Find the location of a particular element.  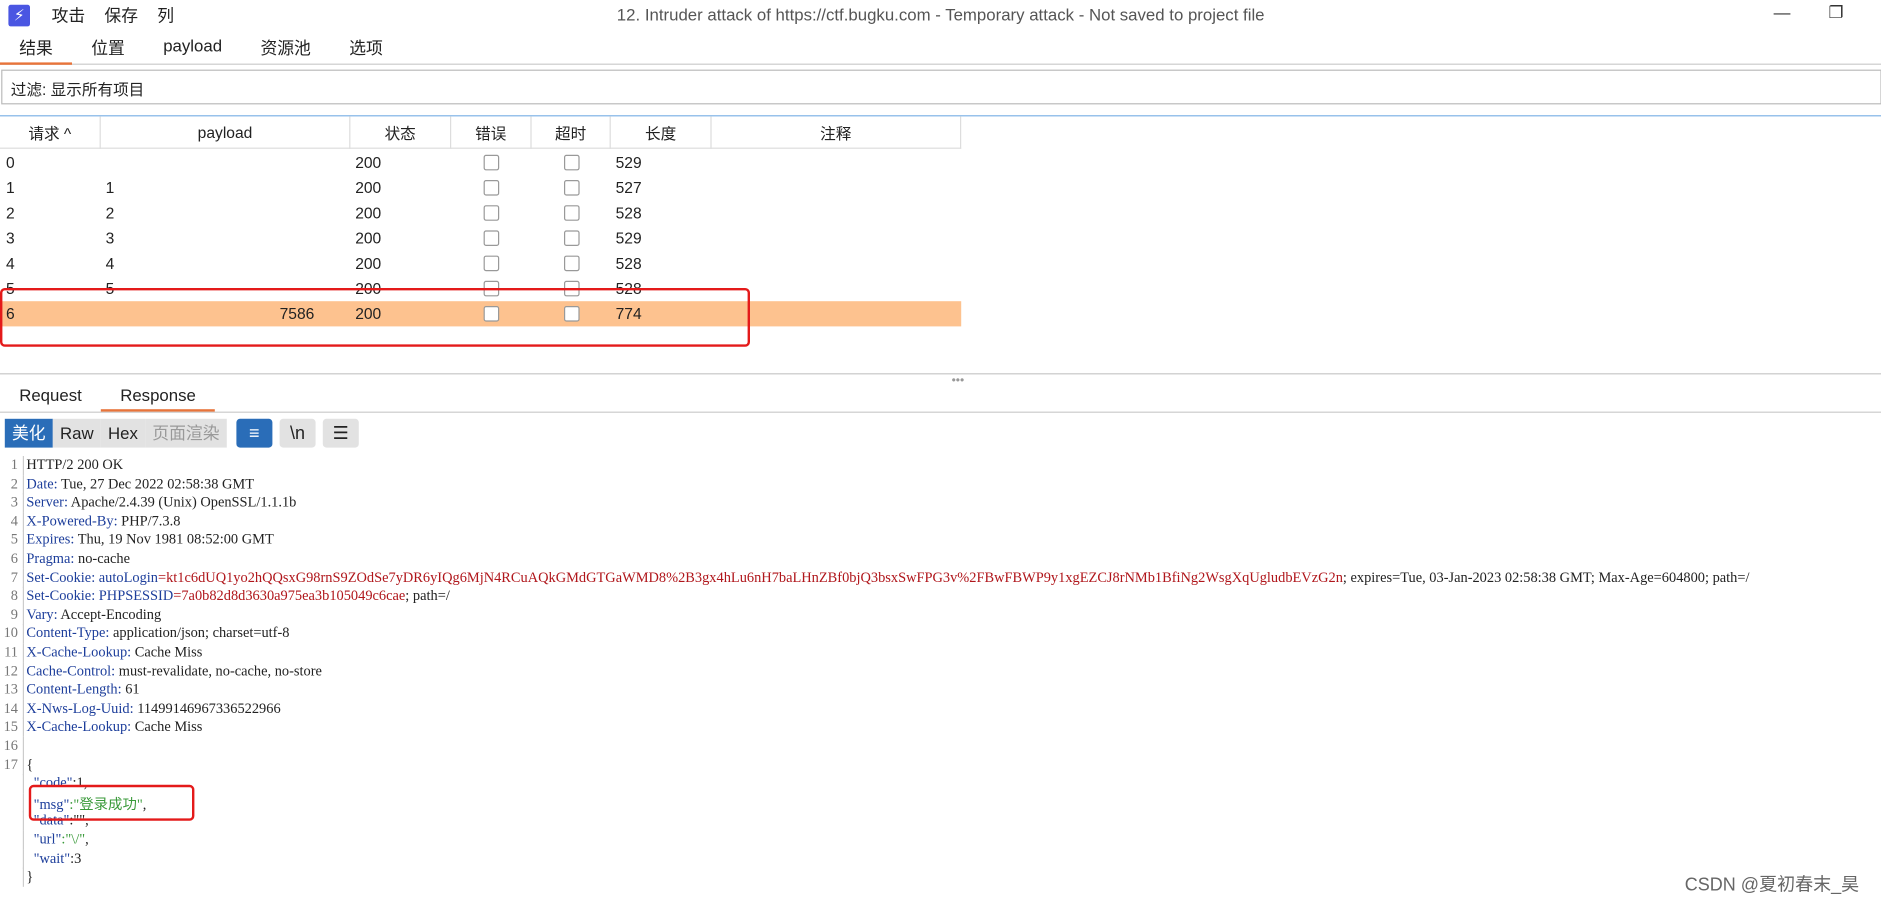

hex-button: Hex is located at coordinates (123, 433).